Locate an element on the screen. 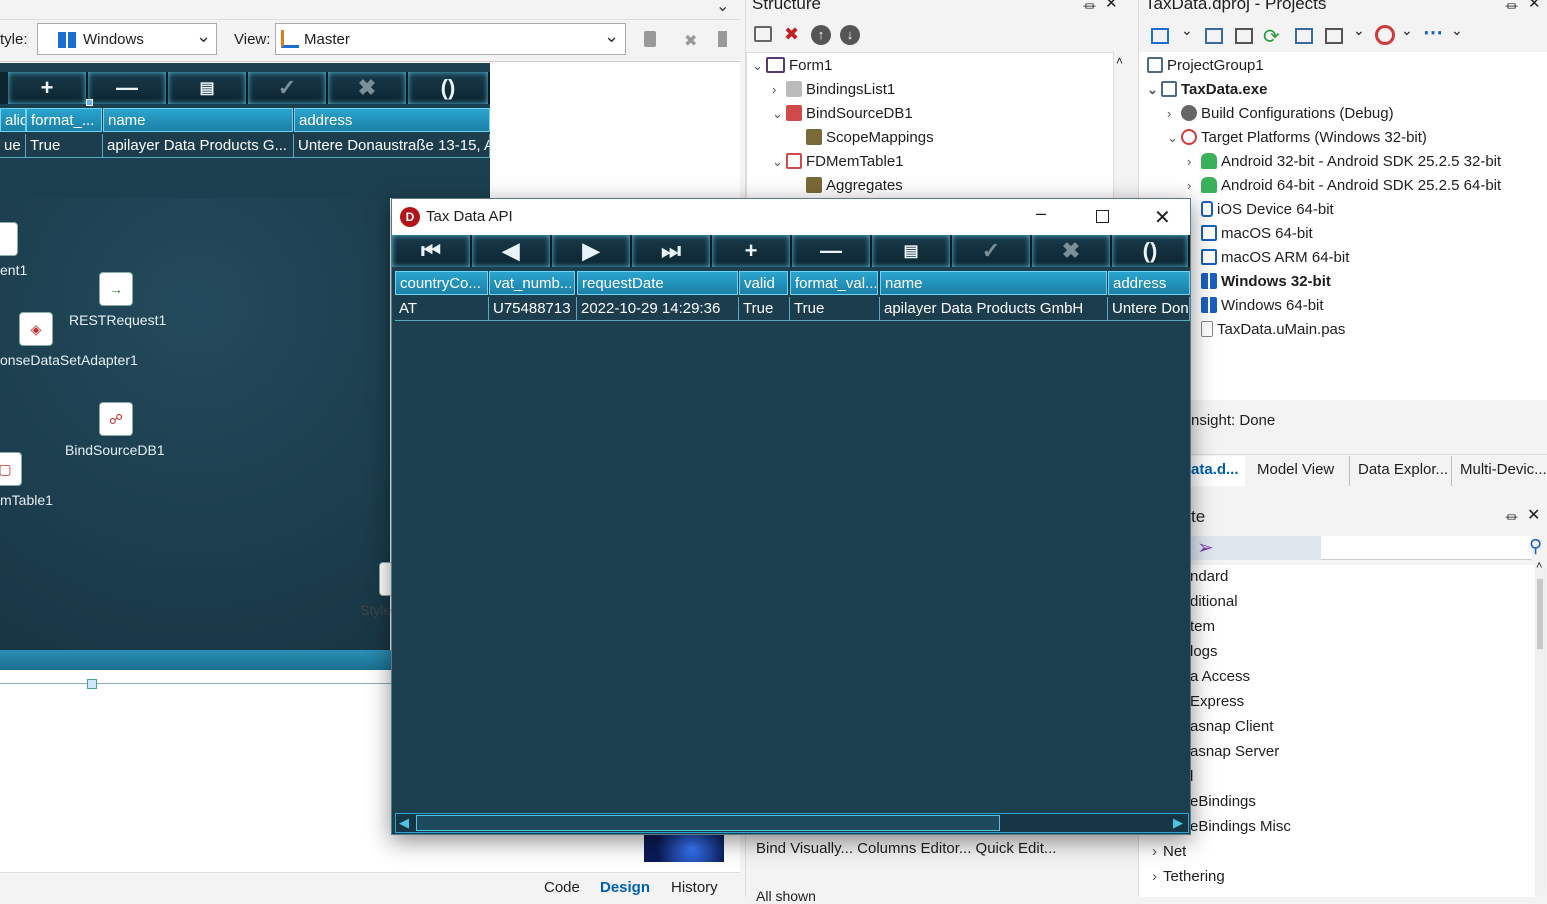  remove-icon is located at coordinates (1244, 36).